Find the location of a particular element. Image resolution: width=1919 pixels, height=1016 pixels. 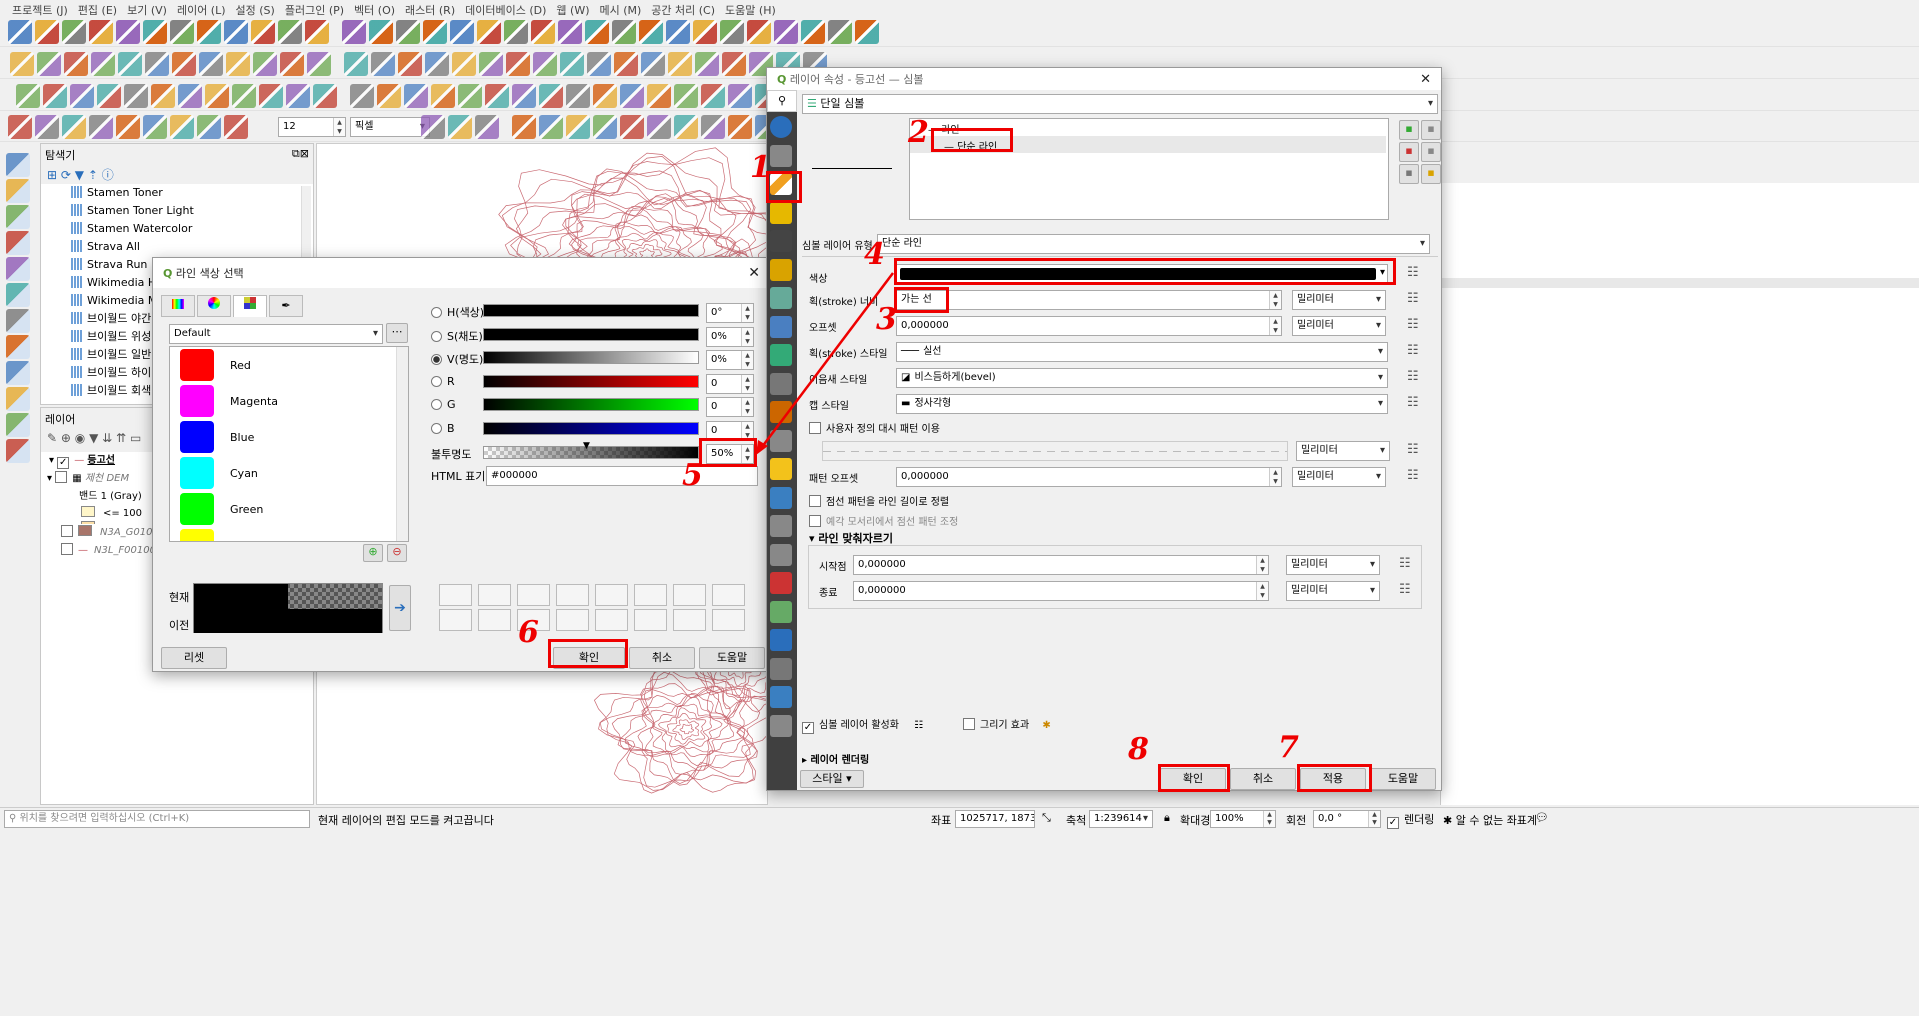

color-list-item: Magenta is located at coordinates (289, 401).